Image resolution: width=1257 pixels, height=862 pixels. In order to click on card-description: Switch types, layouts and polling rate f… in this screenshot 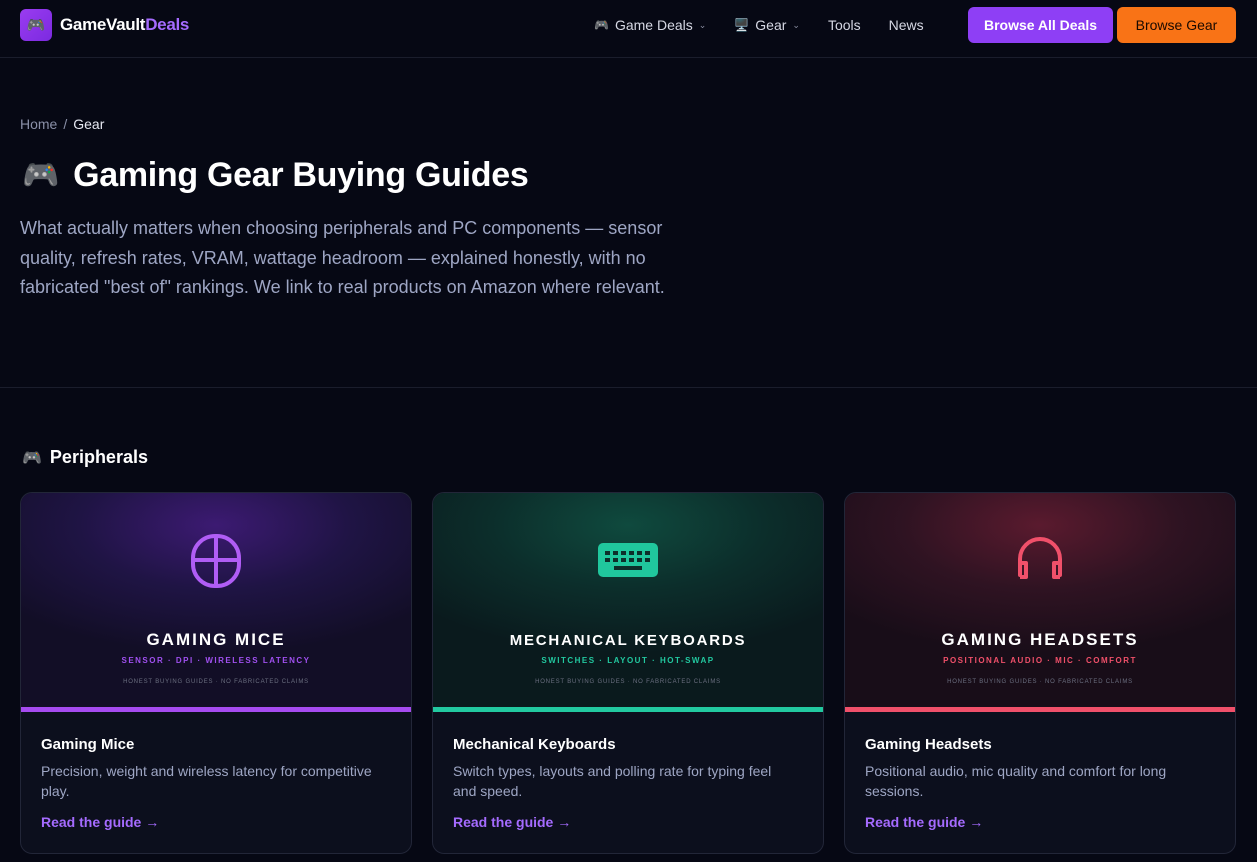, I will do `click(612, 781)`.